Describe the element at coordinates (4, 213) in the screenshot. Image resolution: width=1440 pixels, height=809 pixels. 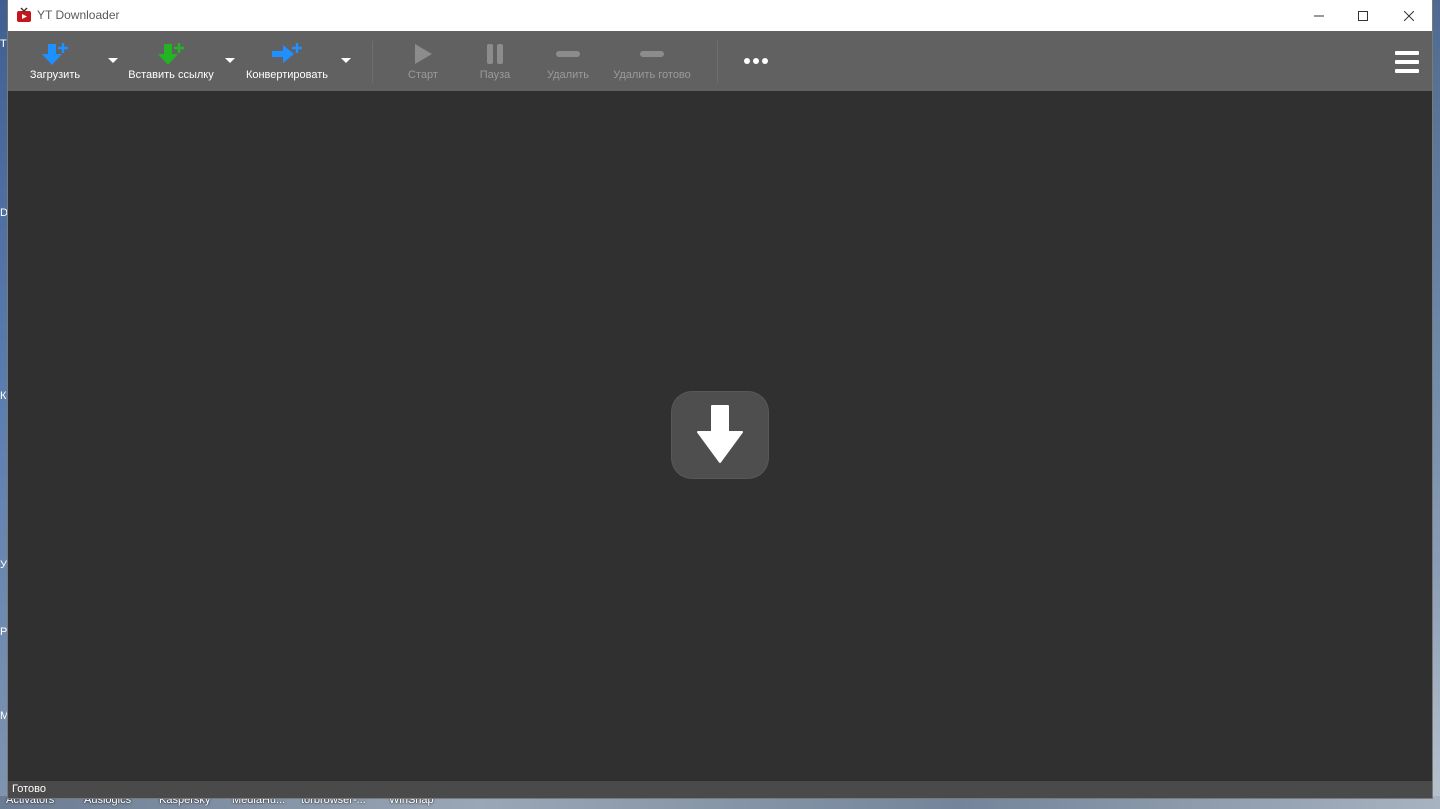
I see `desktop-edge-letter: D` at that location.